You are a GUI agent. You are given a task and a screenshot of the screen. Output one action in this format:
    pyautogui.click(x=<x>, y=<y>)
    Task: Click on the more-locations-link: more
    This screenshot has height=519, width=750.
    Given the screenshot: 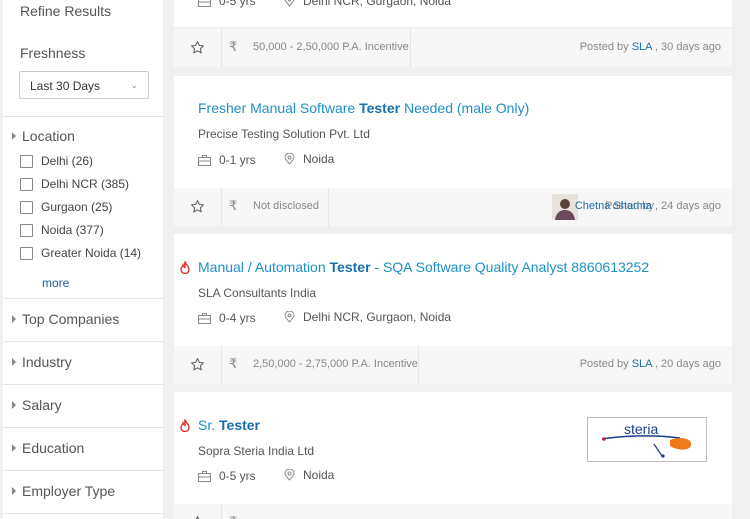 What is the action you would take?
    pyautogui.click(x=55, y=283)
    